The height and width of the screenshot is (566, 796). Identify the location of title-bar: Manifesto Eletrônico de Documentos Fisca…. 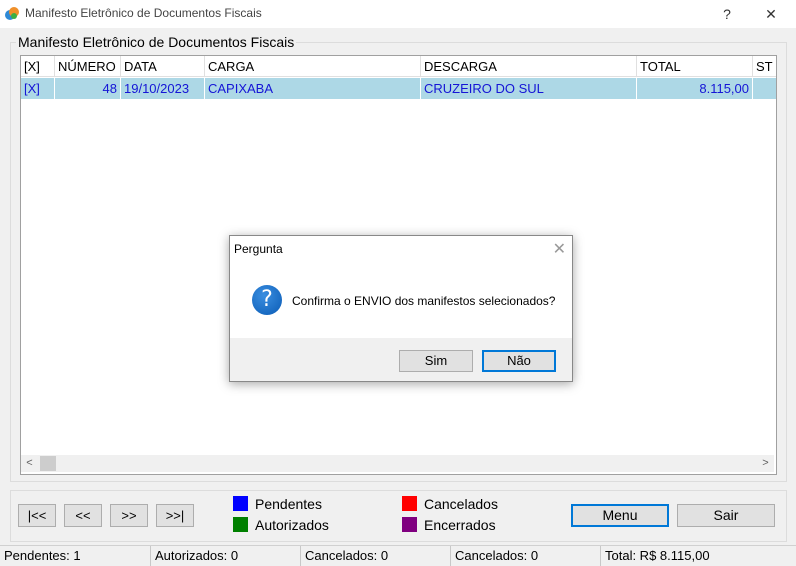
(398, 14).